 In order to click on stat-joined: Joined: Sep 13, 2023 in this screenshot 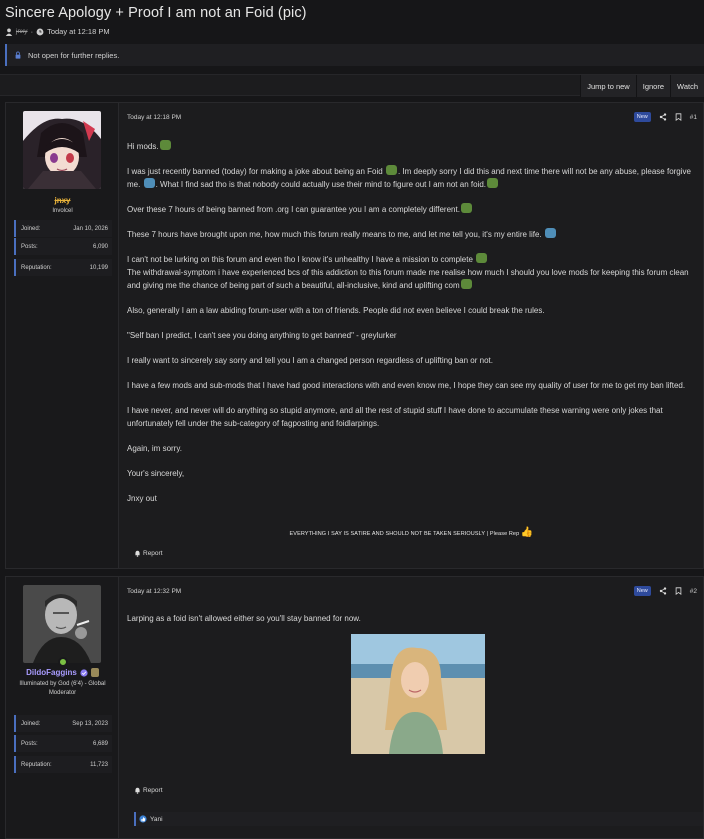, I will do `click(63, 723)`.